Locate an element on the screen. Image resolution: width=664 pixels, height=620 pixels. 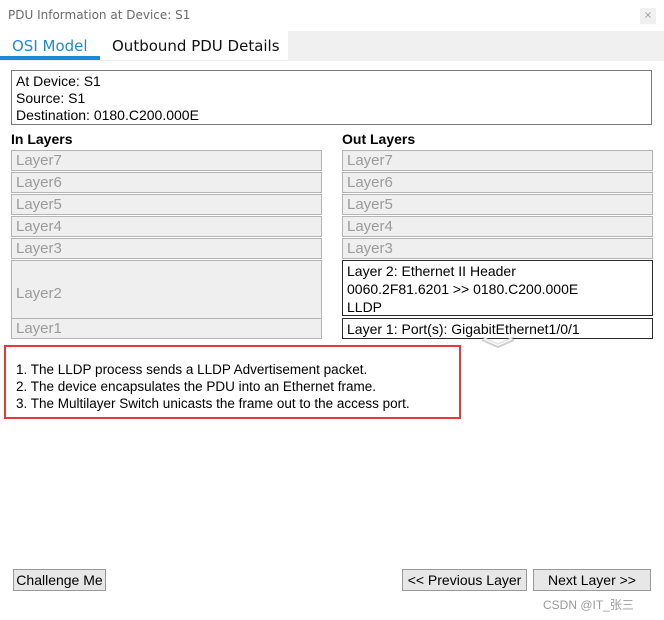
watermark: CSDN @IT_张三 is located at coordinates (588, 605).